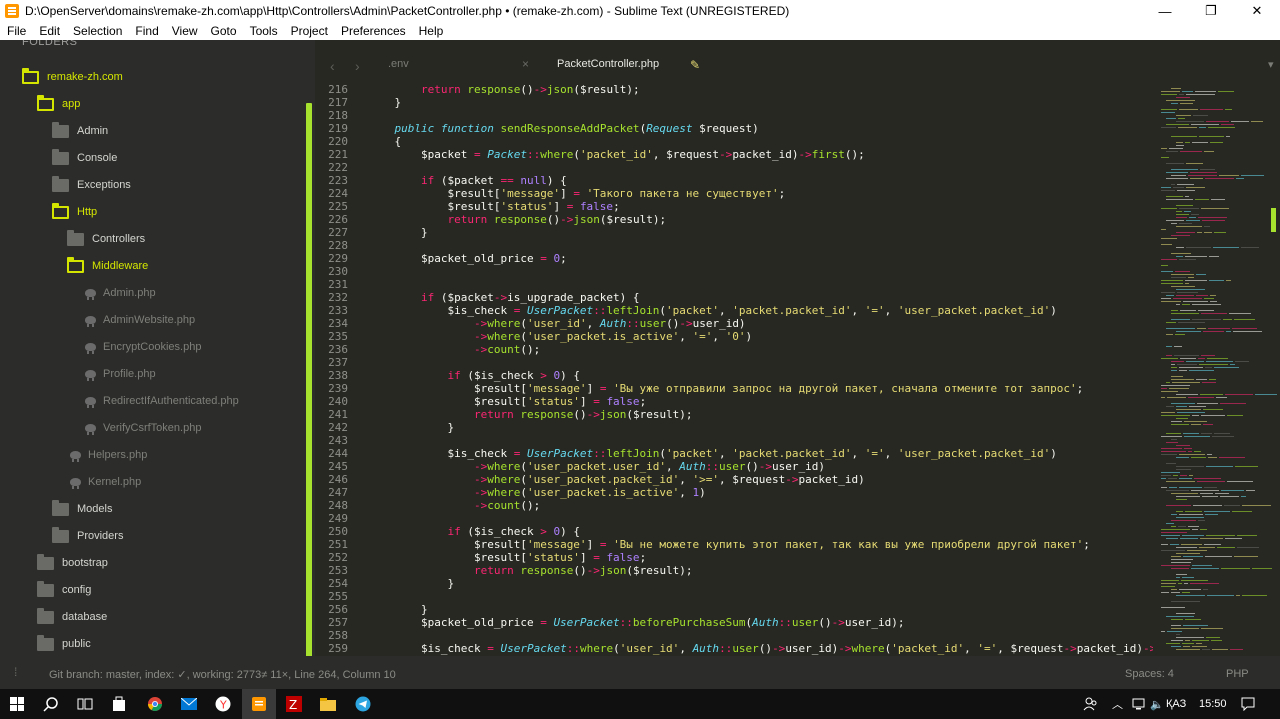 Image resolution: width=1280 pixels, height=719 pixels. Describe the element at coordinates (223, 31) in the screenshot. I see `menu-goto: Goto` at that location.